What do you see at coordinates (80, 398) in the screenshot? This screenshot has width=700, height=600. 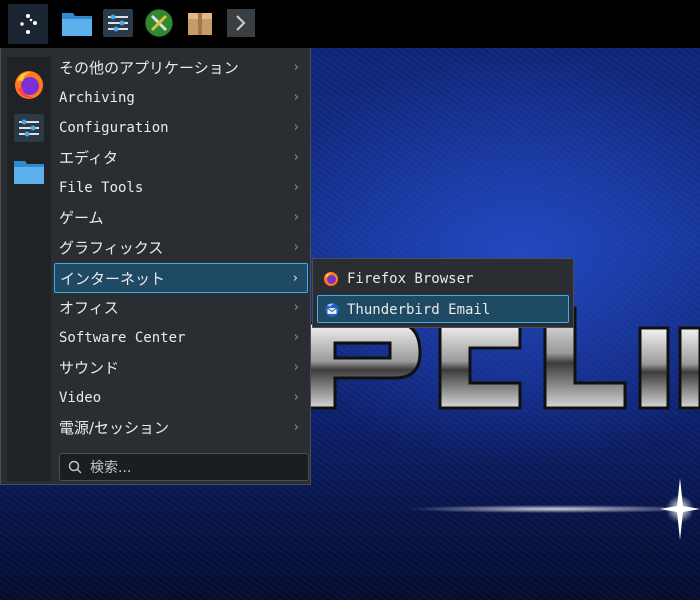 I see `category-label: Video` at bounding box center [80, 398].